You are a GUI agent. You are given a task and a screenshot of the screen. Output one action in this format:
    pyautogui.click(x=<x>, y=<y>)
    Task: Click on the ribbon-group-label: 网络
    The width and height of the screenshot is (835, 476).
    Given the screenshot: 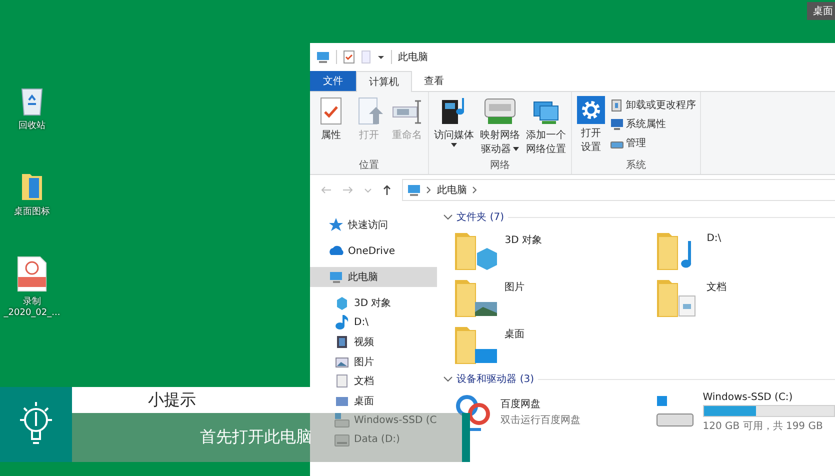 What is the action you would take?
    pyautogui.click(x=500, y=166)
    